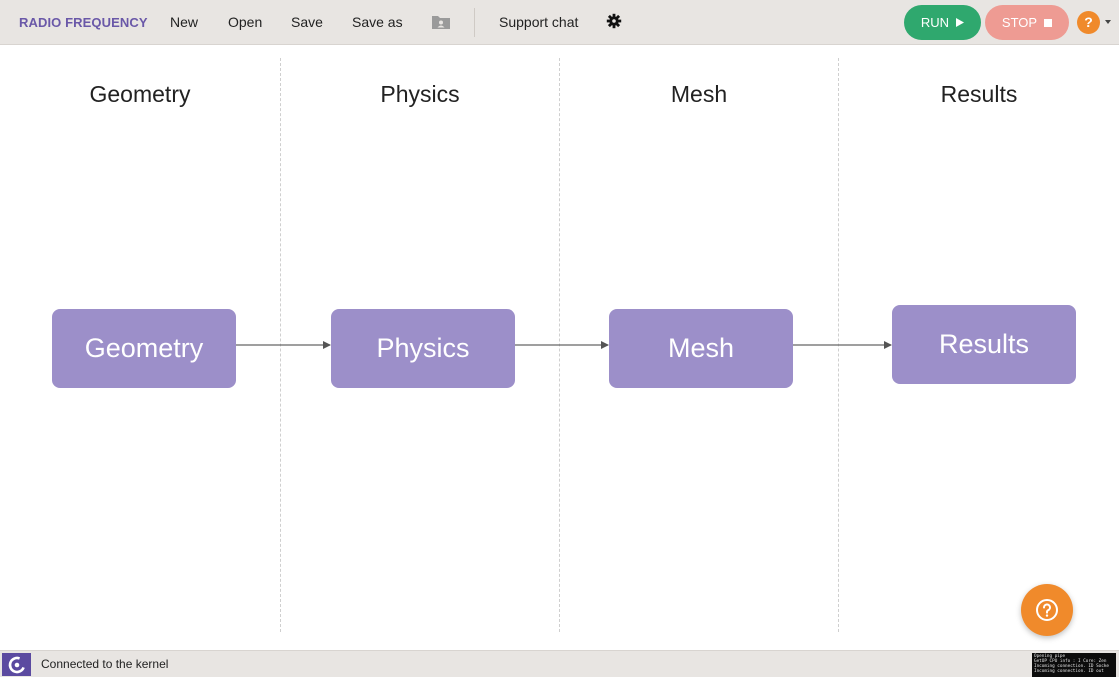  What do you see at coordinates (144, 348) in the screenshot?
I see `node-geometry: Geometry` at bounding box center [144, 348].